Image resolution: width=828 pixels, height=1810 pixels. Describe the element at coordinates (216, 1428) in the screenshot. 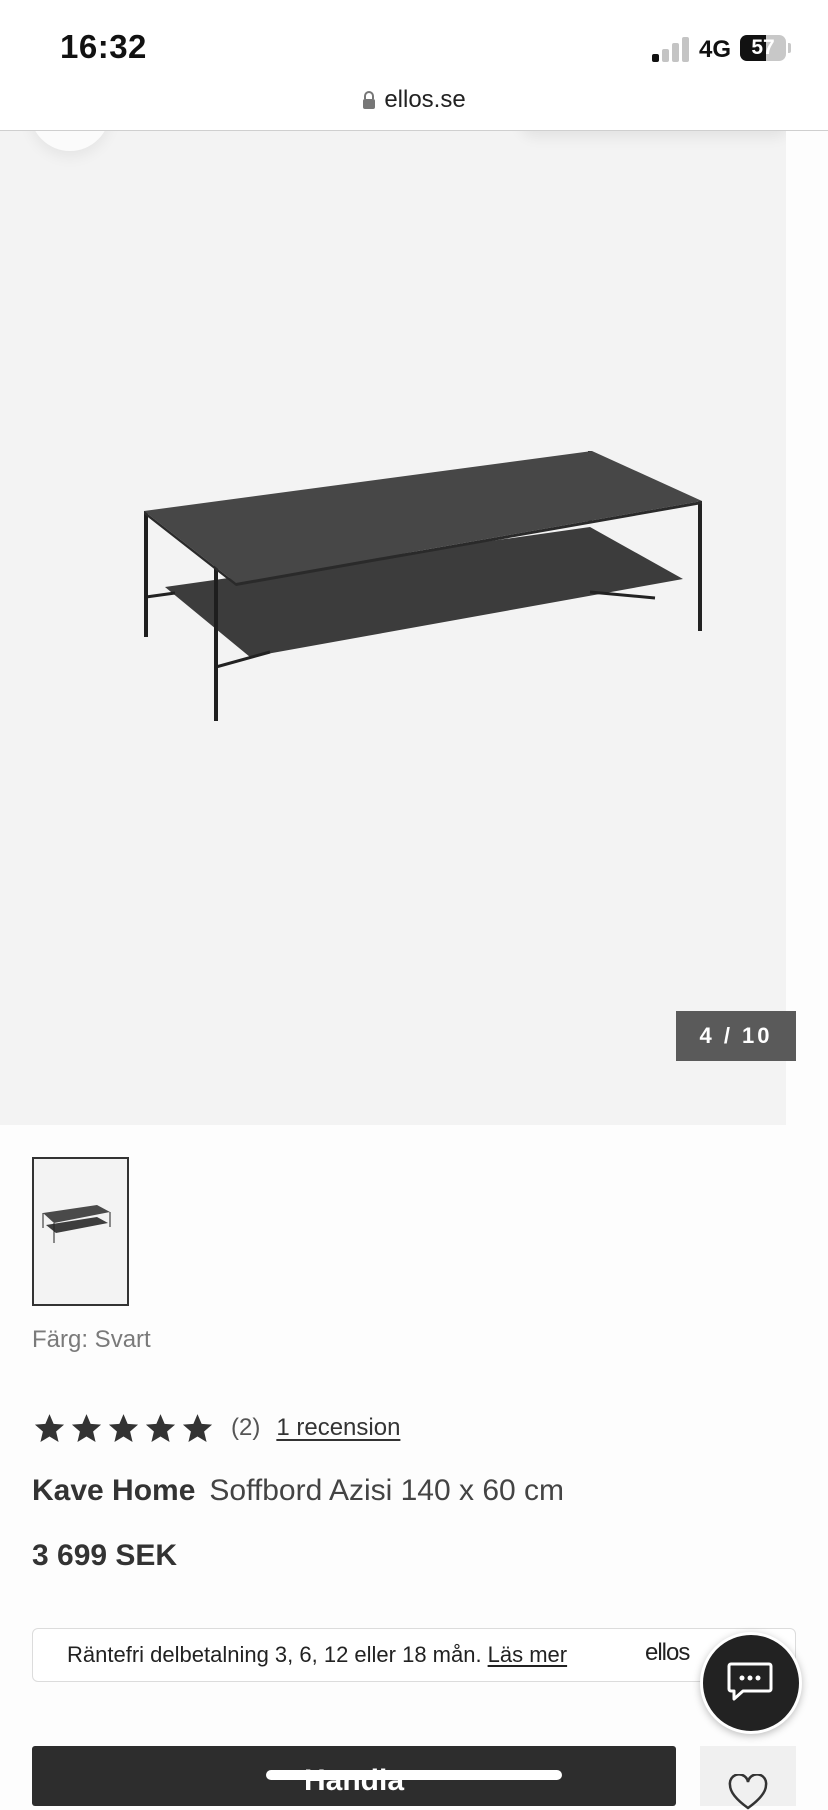

I see `rating-row: (2) 1 recension` at that location.